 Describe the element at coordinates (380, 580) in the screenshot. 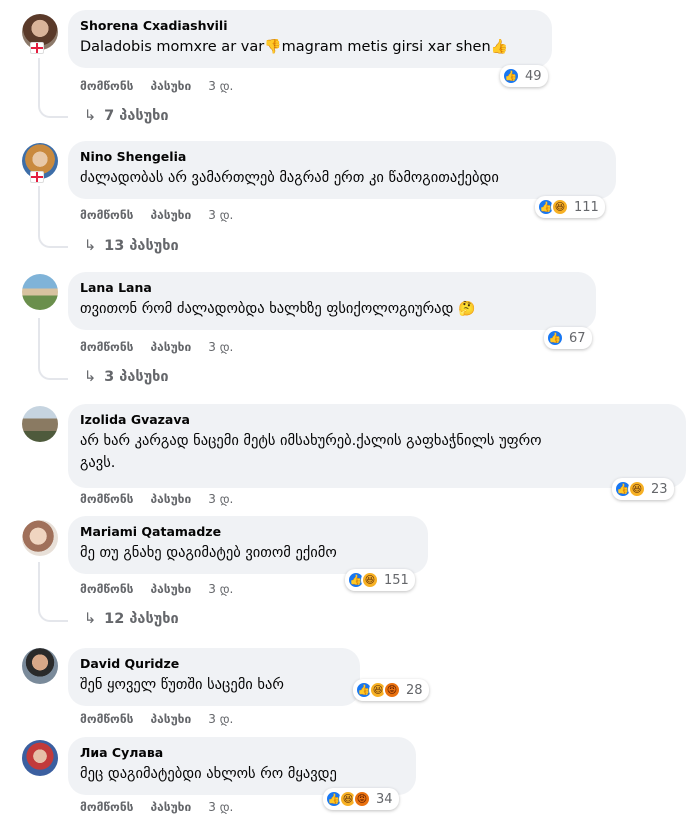

I see `reactions-summary: 👍 😆 151` at that location.